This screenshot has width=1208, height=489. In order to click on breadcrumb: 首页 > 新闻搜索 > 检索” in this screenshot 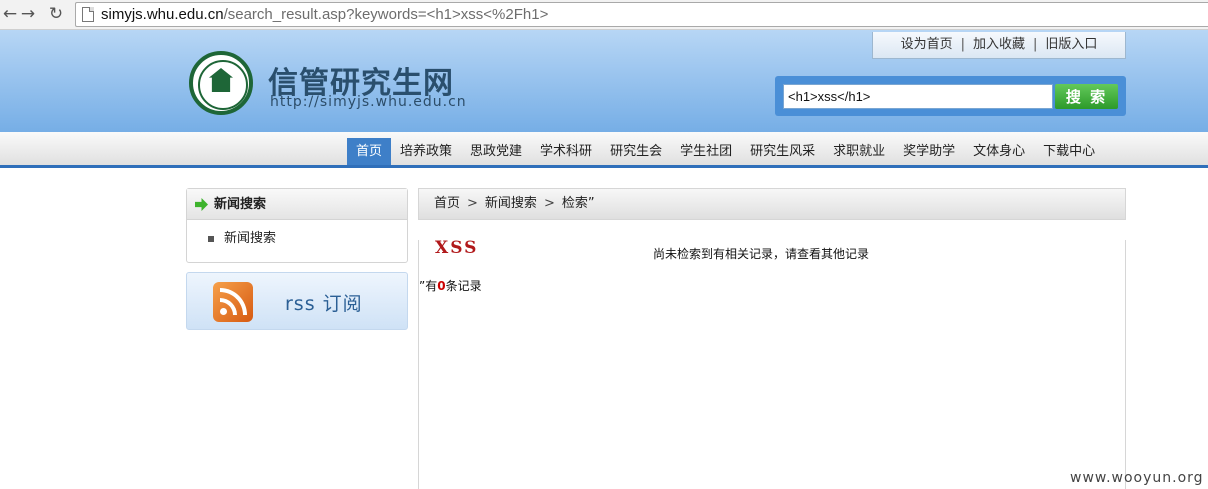, I will do `click(772, 204)`.